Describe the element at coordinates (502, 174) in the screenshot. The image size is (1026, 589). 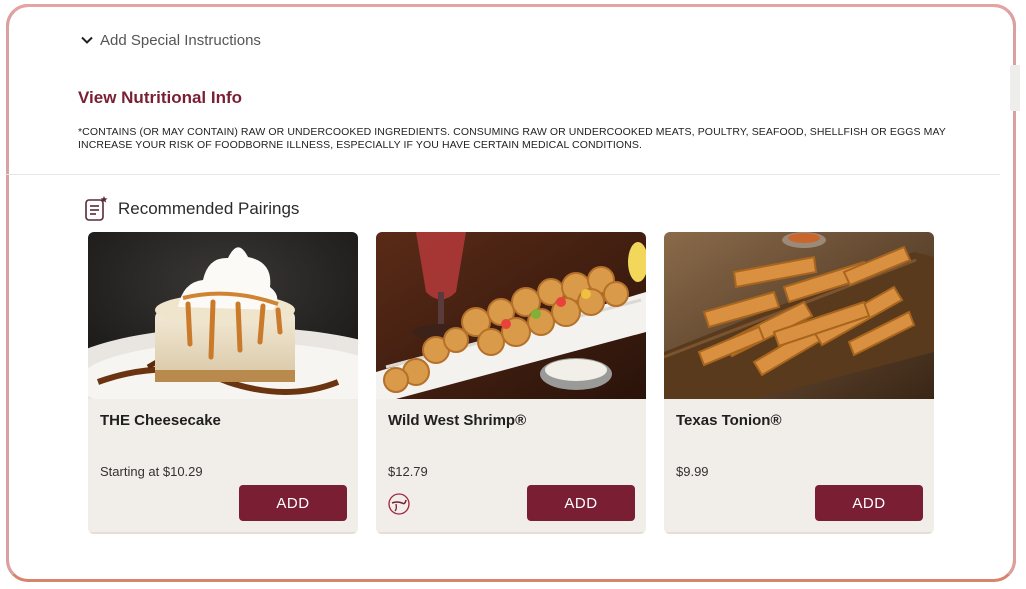
I see `section-divider` at that location.